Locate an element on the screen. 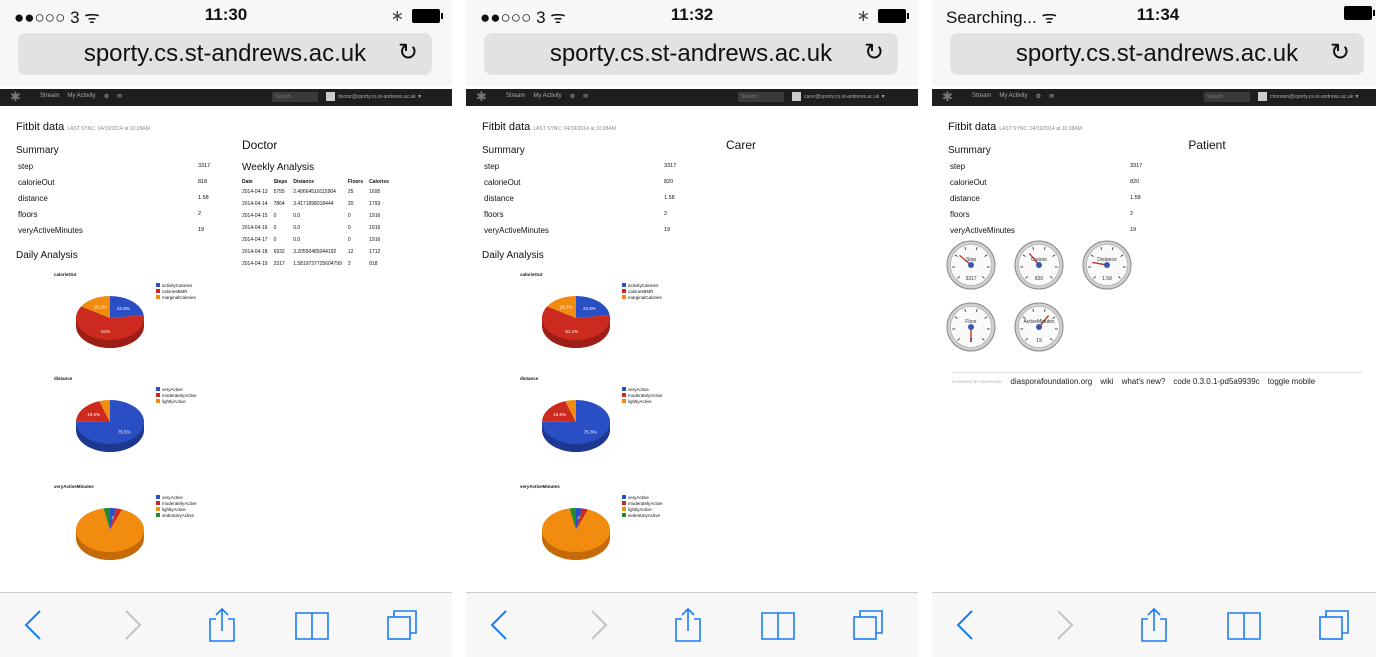 The image size is (1376, 657). column-header: Floors is located at coordinates (355, 181).